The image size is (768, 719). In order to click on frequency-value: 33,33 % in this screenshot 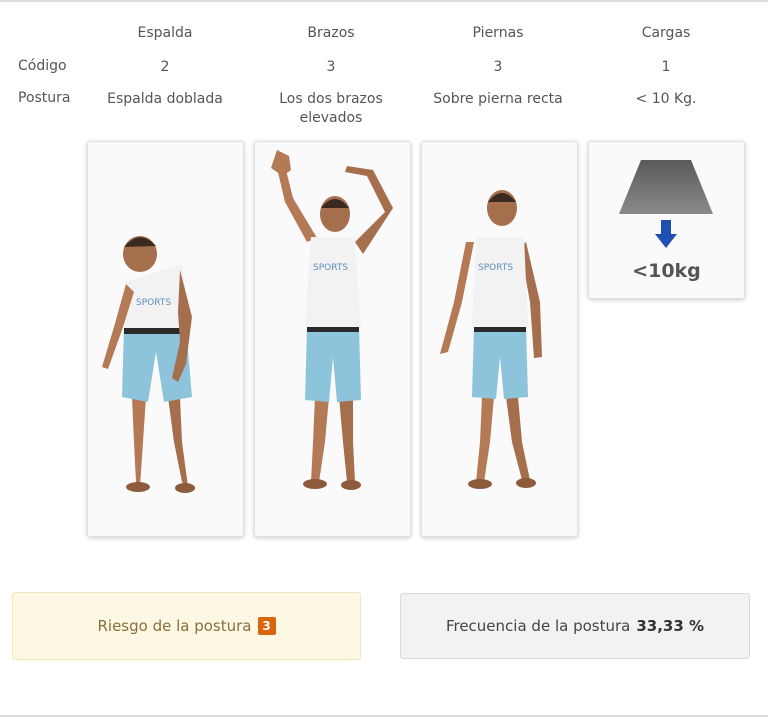, I will do `click(670, 626)`.